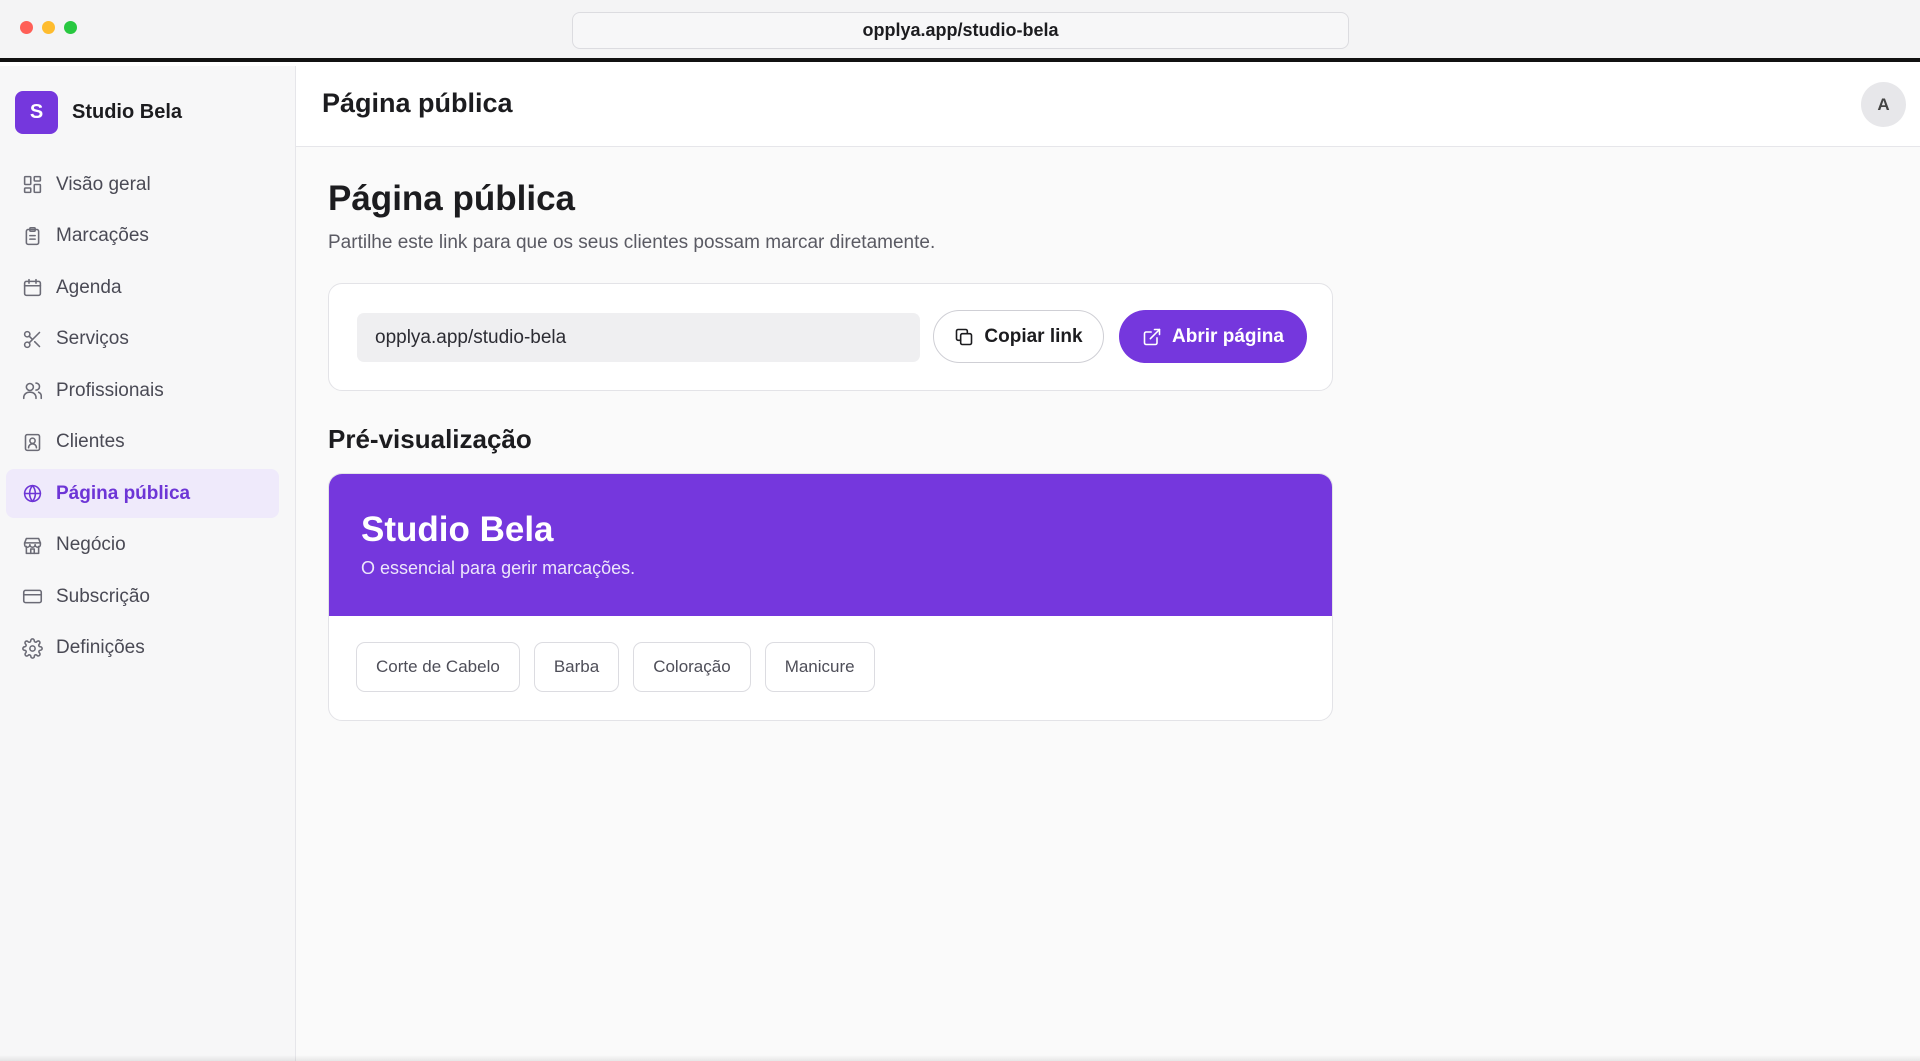  I want to click on sidebar-item-visao-geral: Visão geral, so click(142, 184).